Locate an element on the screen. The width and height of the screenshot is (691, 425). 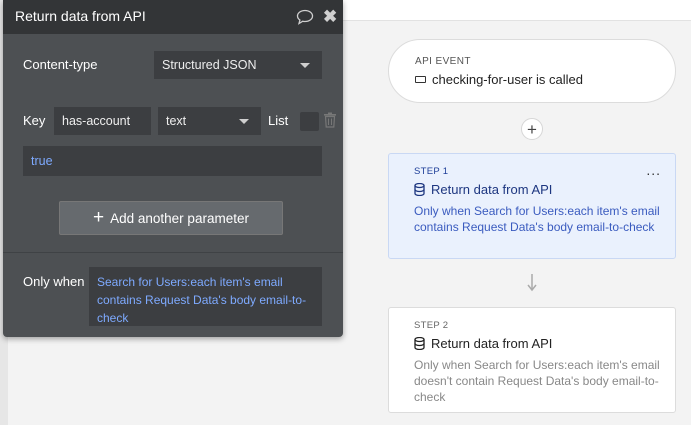
content-type-select: Structured JSON is located at coordinates (238, 65).